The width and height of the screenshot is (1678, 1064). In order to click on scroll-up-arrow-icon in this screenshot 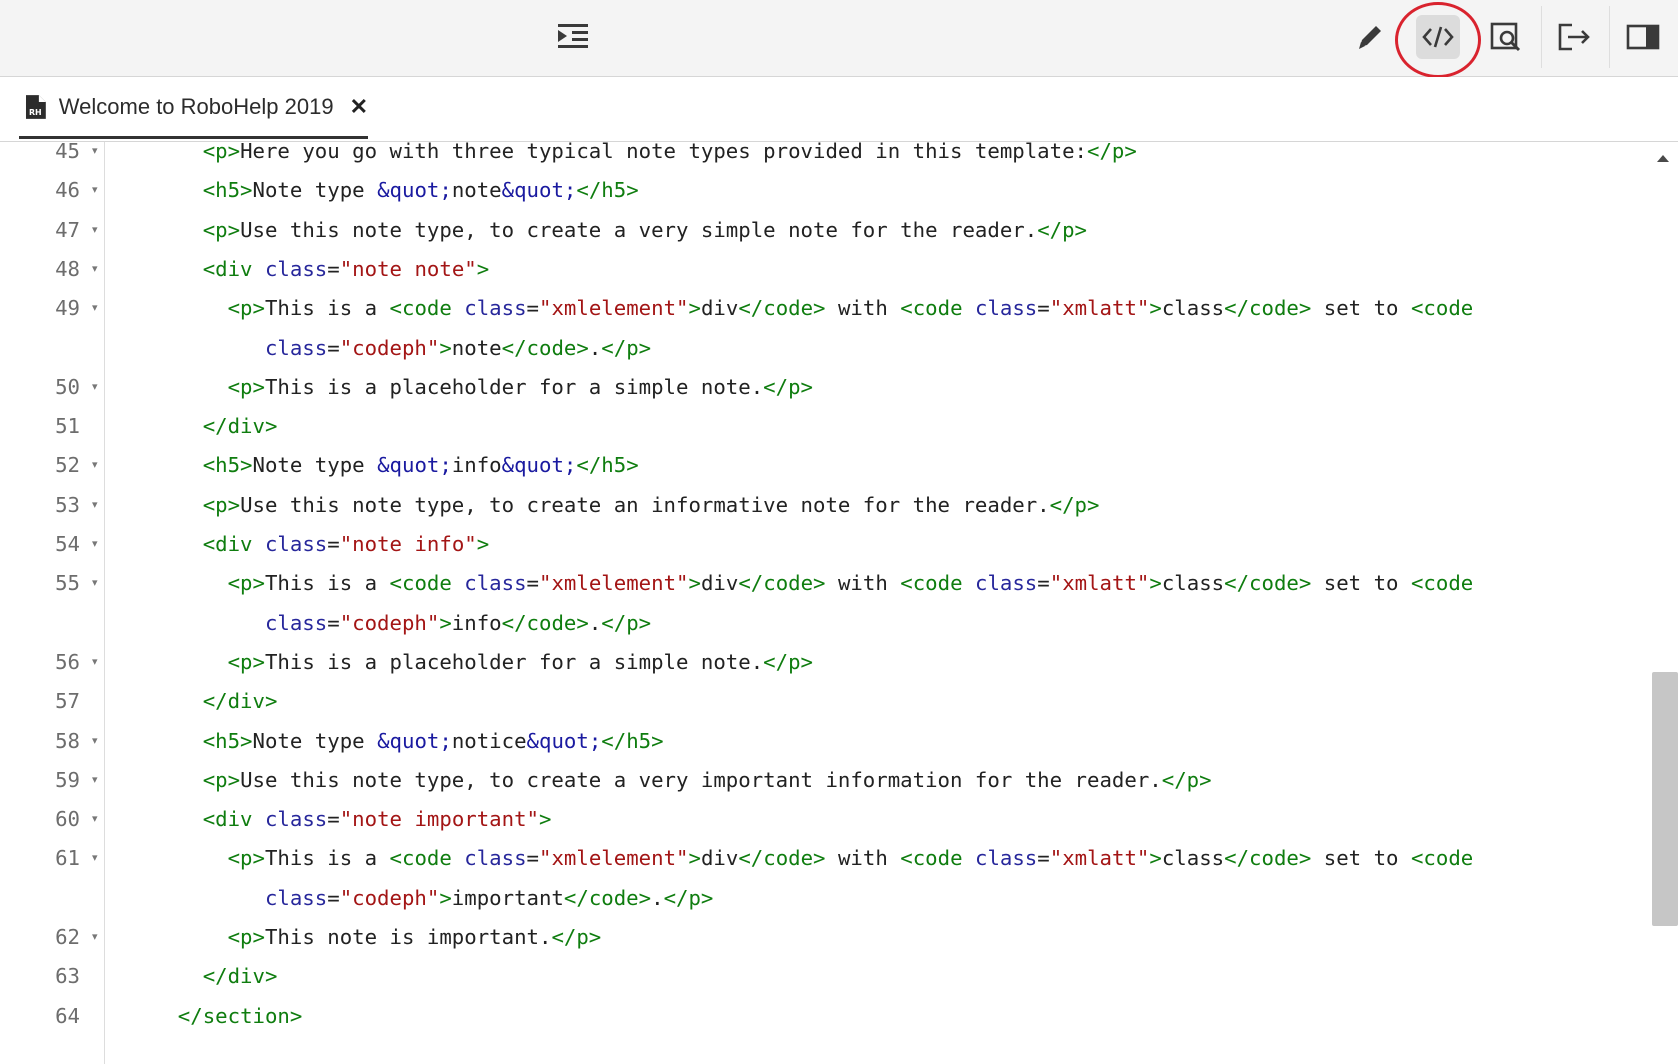, I will do `click(1663, 158)`.